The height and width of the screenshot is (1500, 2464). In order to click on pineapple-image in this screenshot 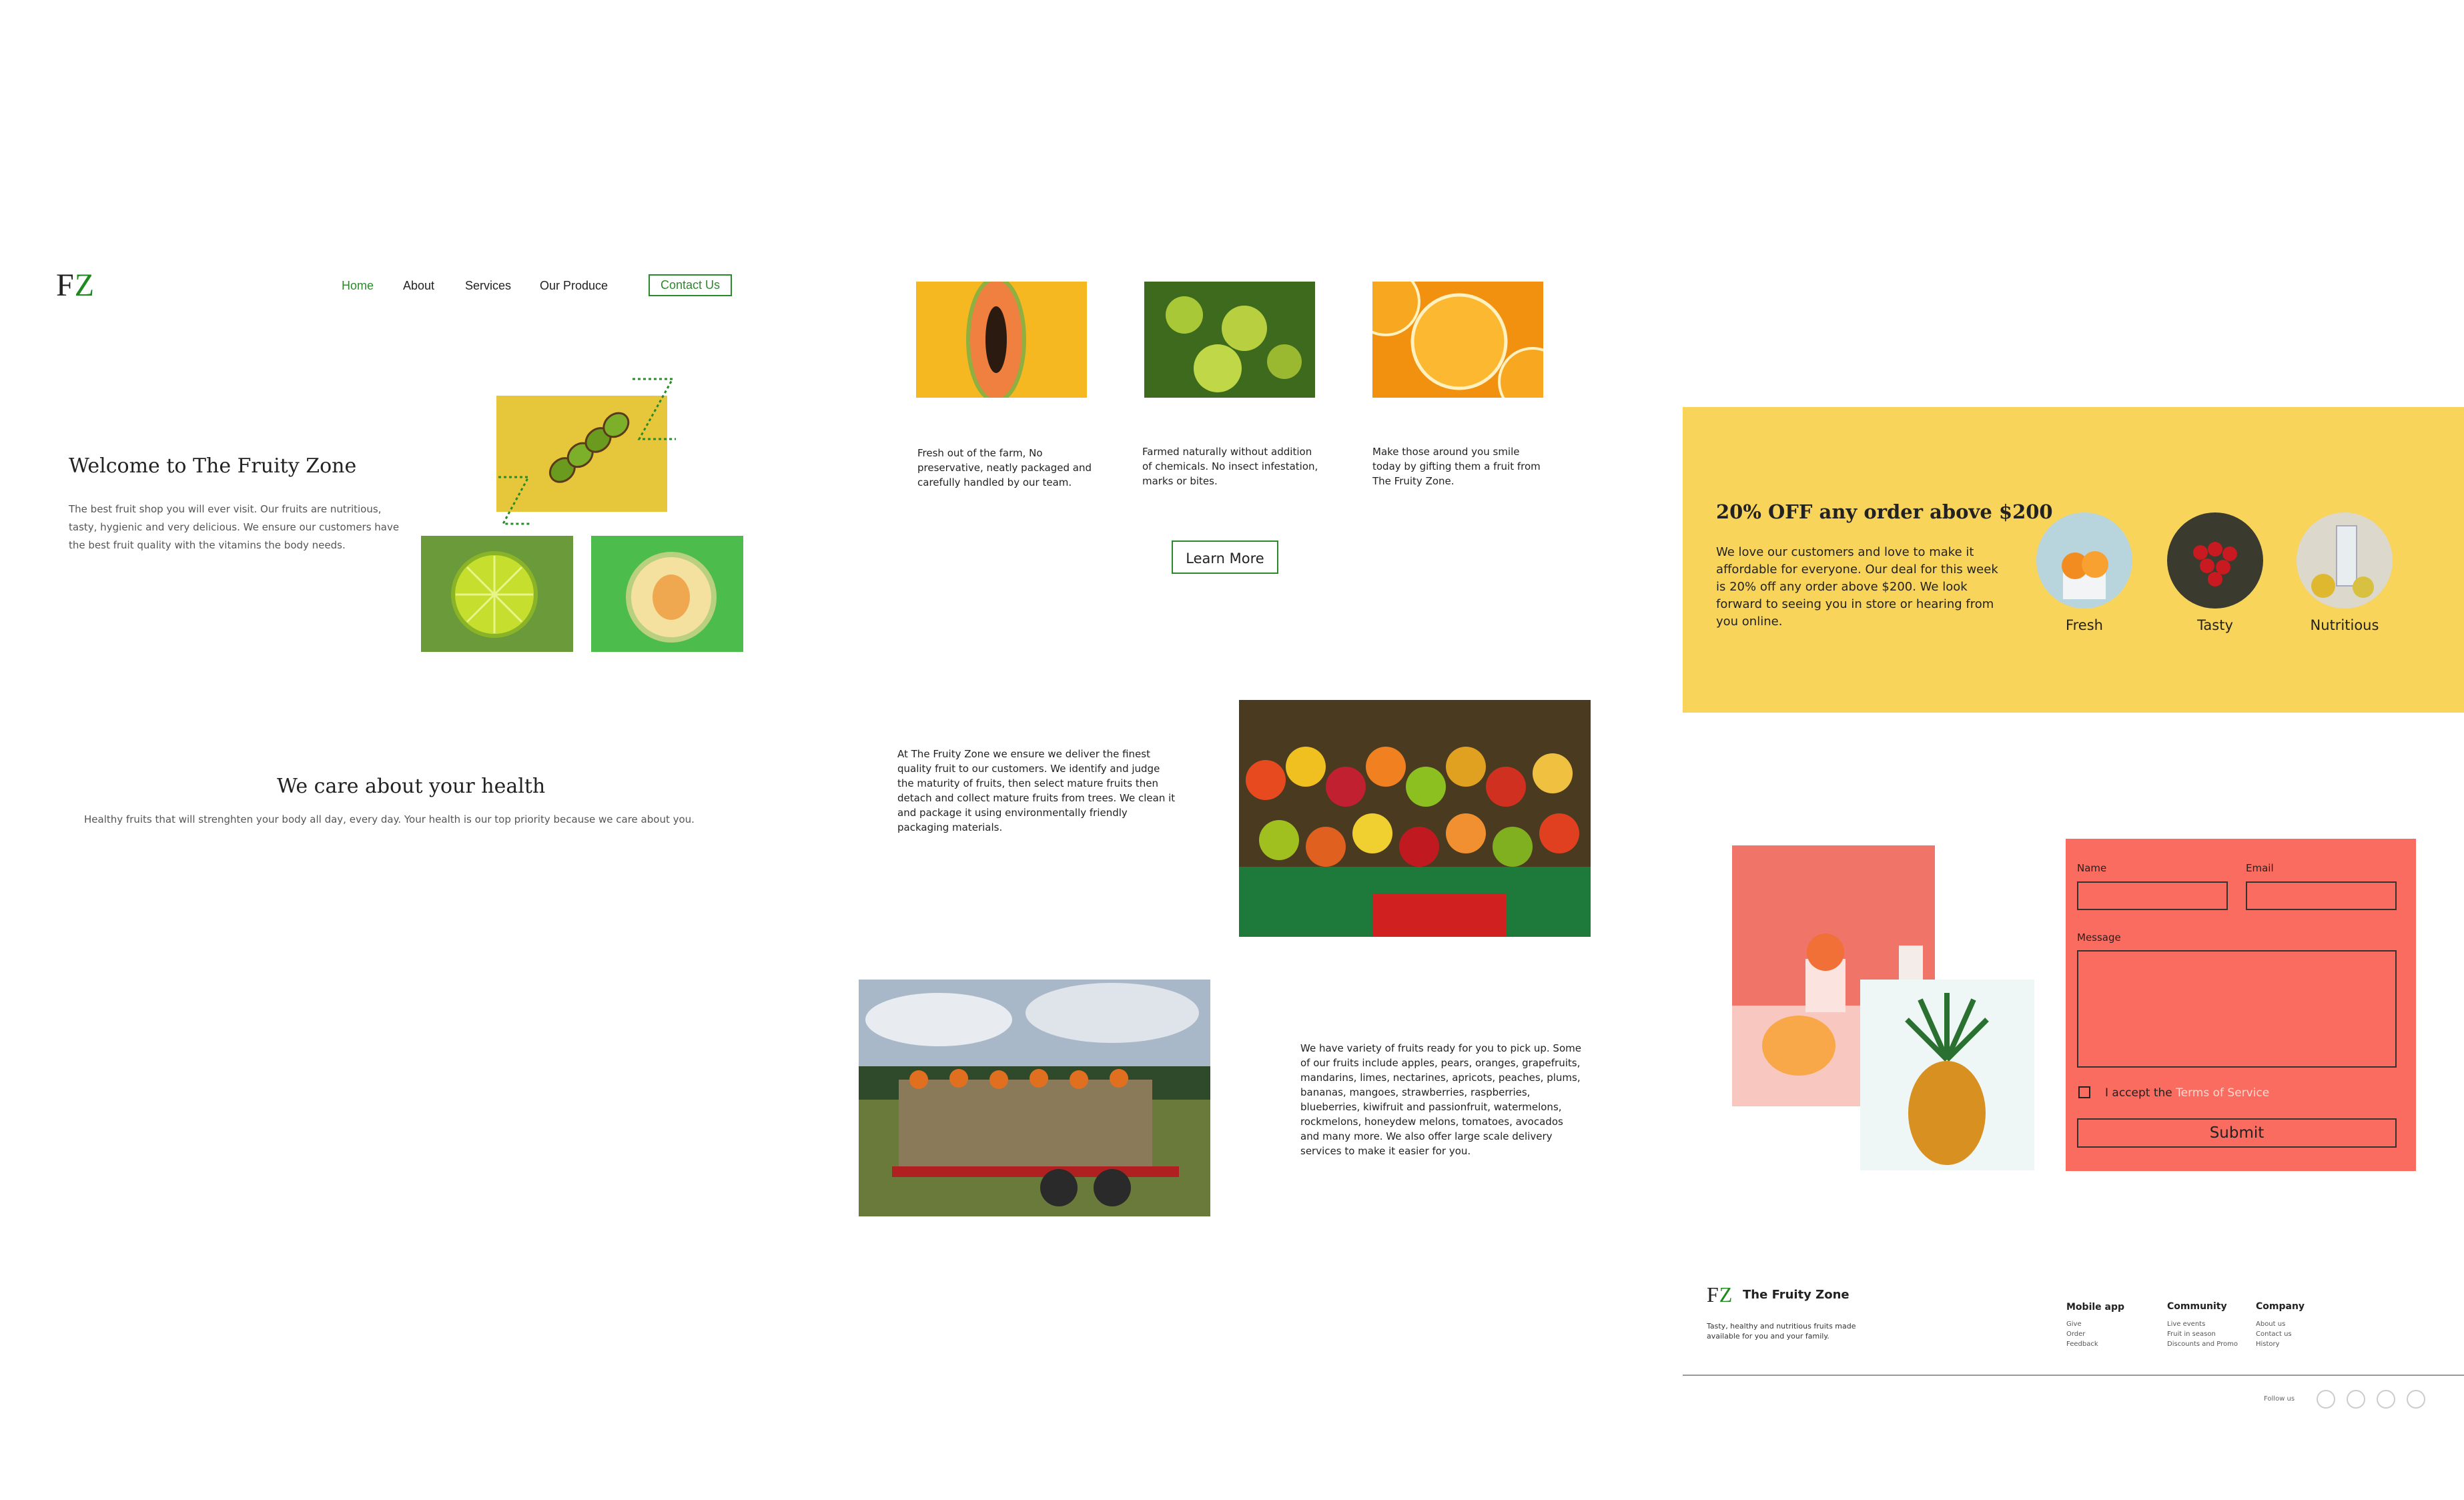, I will do `click(1947, 1075)`.